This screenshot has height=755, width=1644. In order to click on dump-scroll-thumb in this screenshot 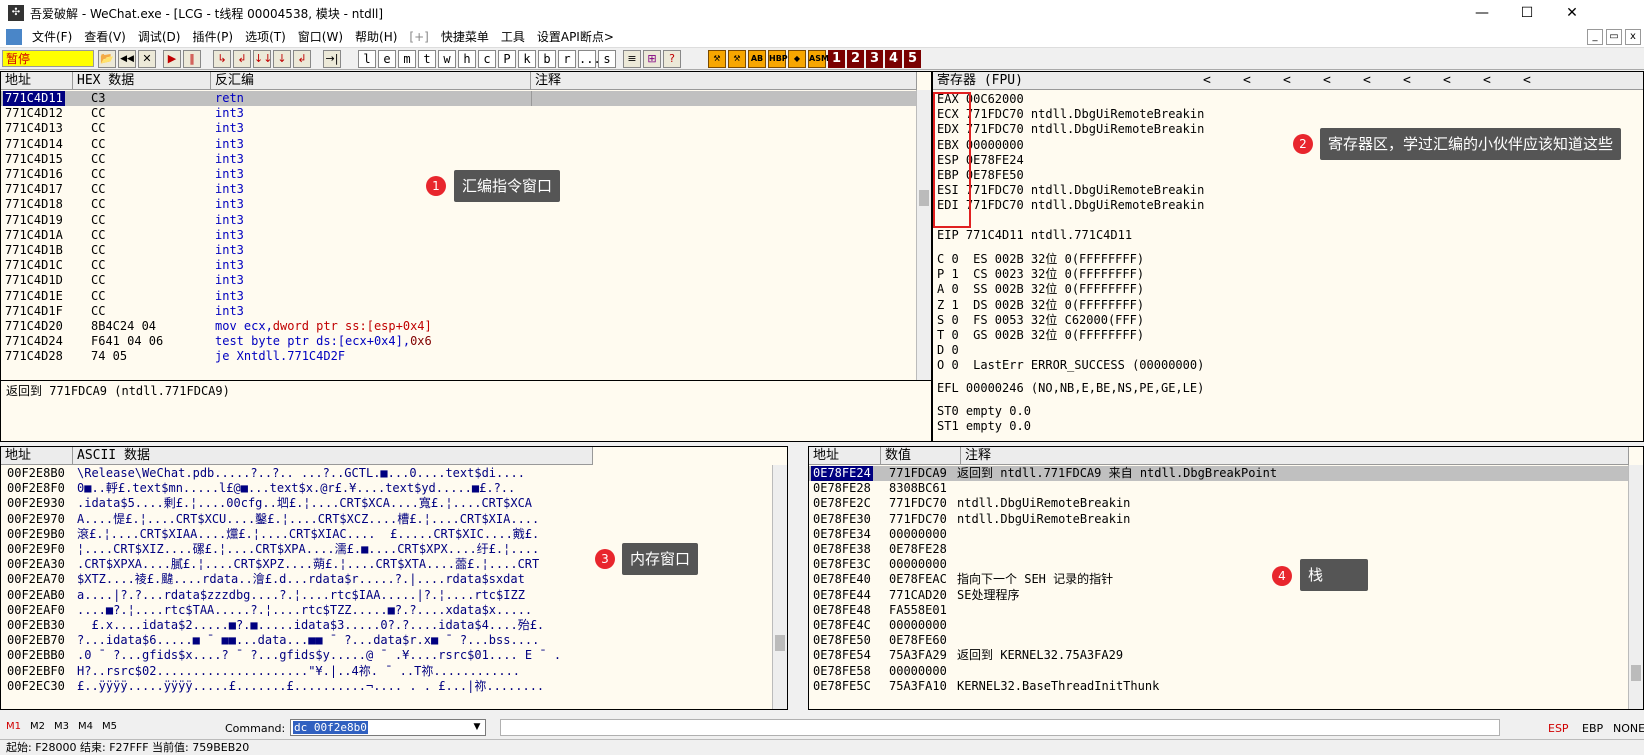, I will do `click(780, 643)`.